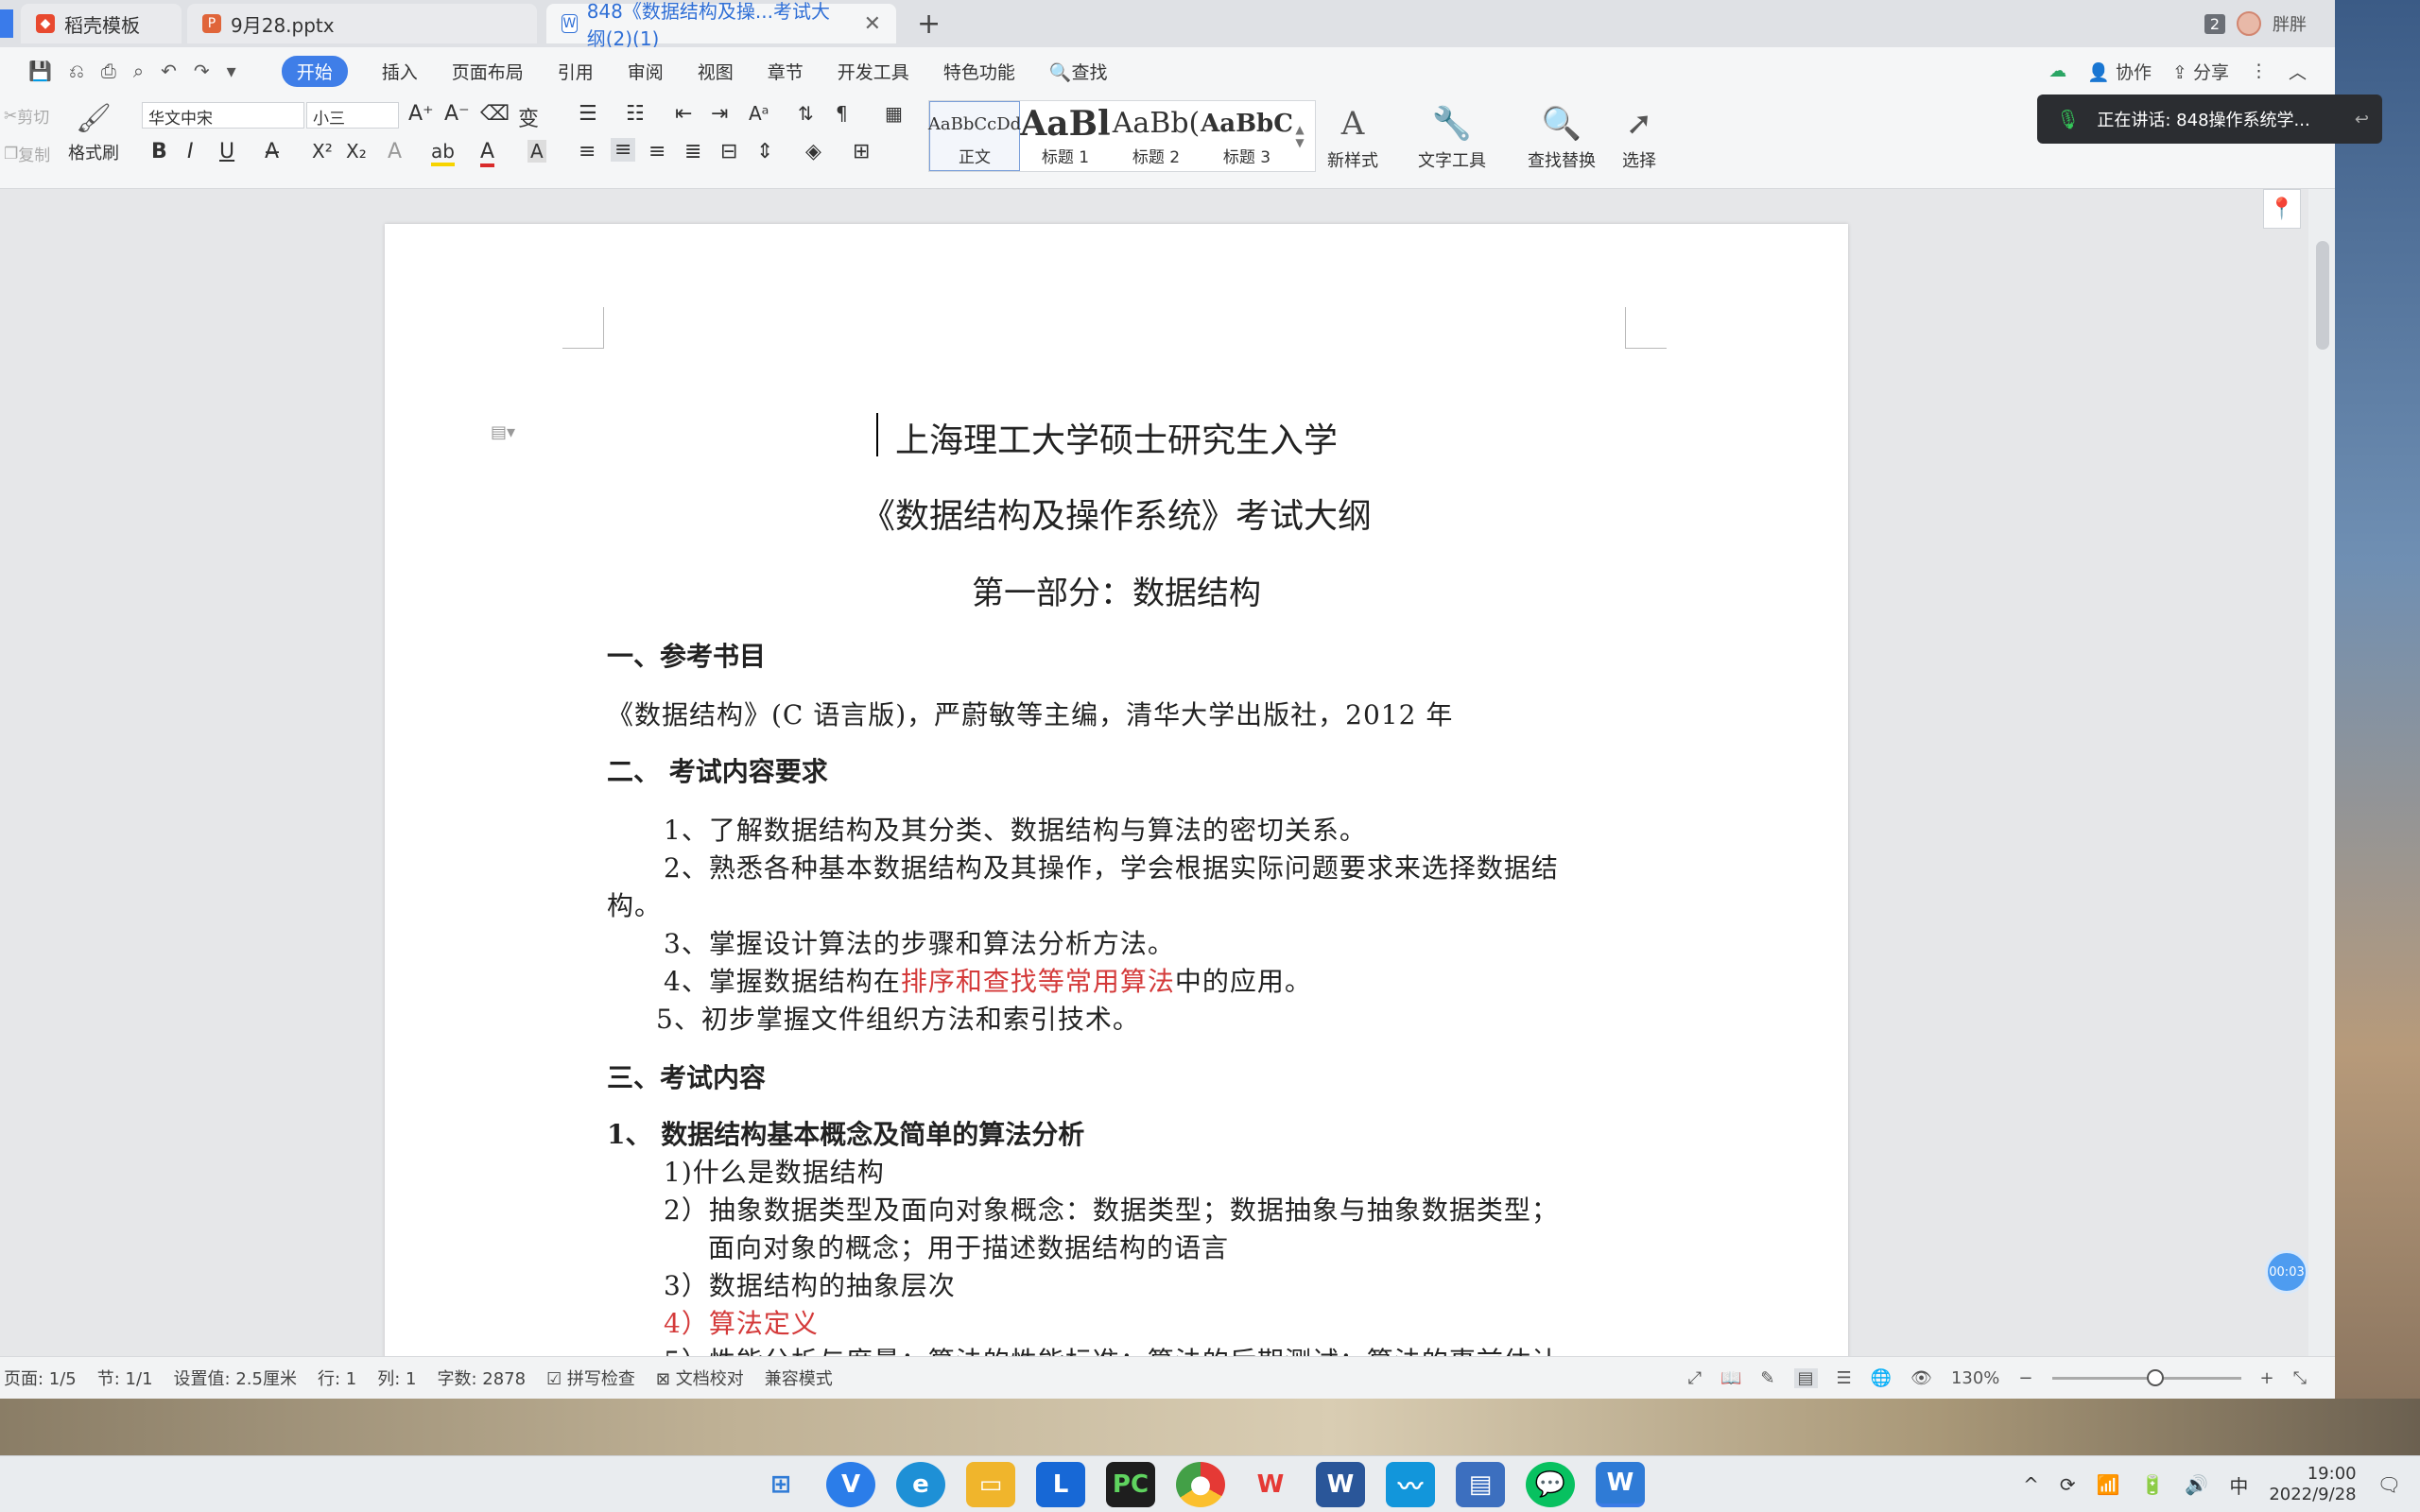 Image resolution: width=2420 pixels, height=1512 pixels. I want to click on doc-item2b: 面向对象的概念；用于描述数据结构的语言, so click(969, 1246).